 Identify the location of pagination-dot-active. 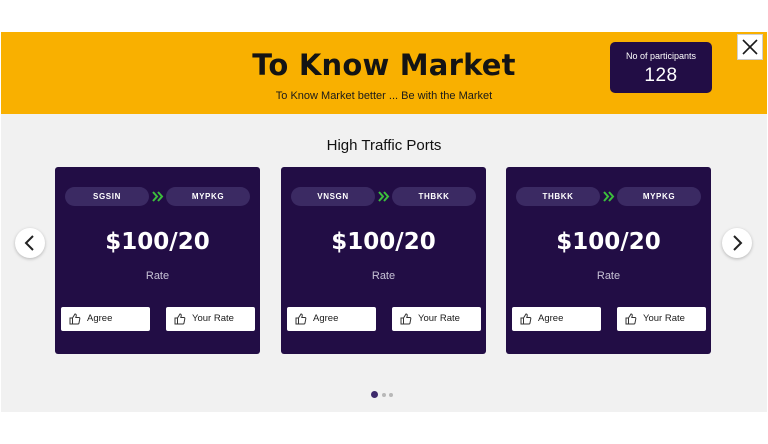
(374, 394).